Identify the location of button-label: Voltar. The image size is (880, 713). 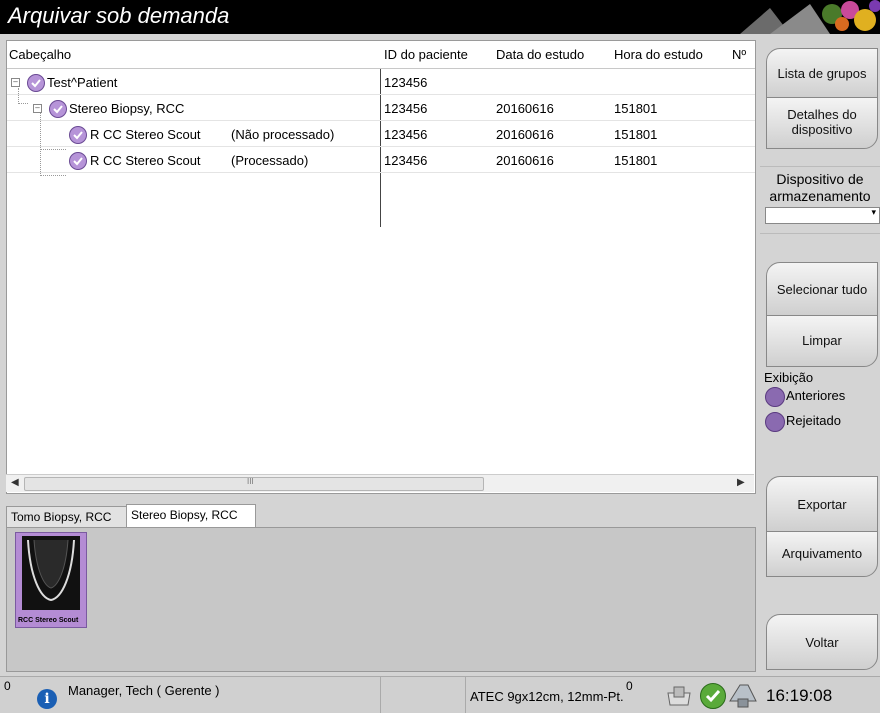
(822, 642).